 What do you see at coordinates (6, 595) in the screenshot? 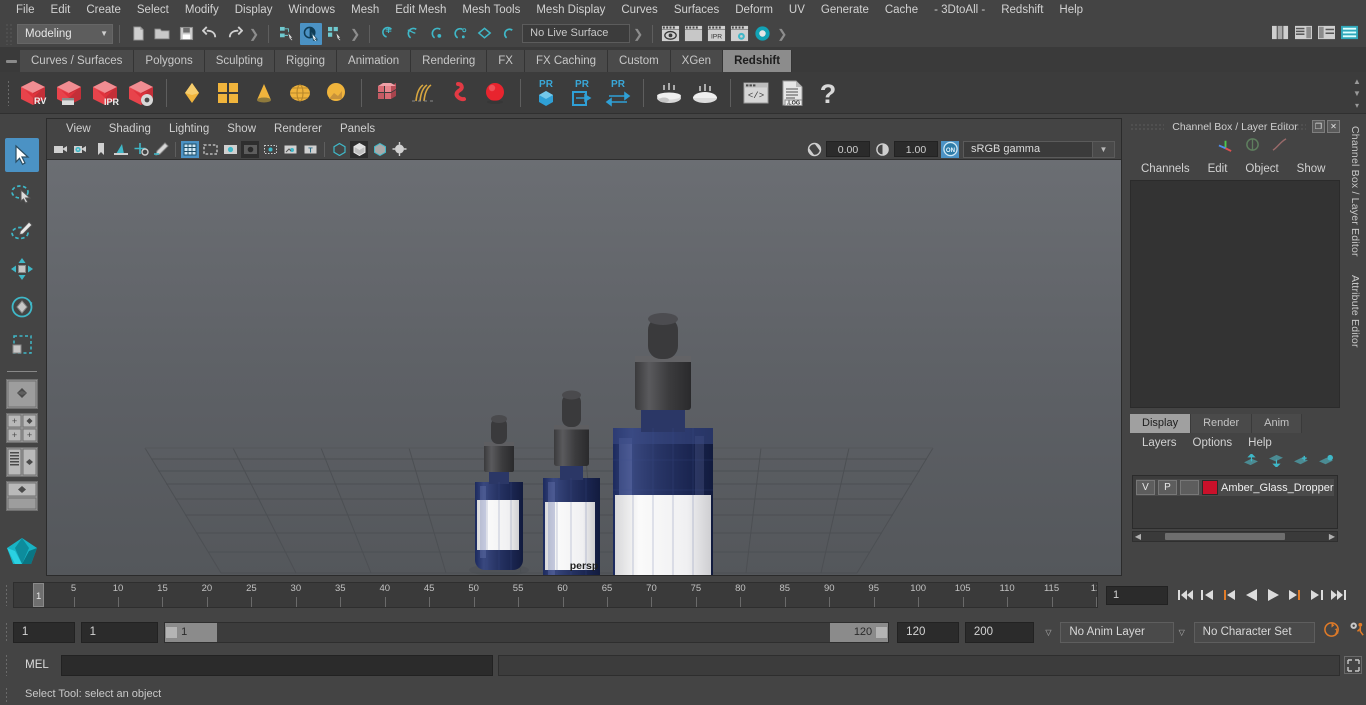
I see `timeline-grip` at bounding box center [6, 595].